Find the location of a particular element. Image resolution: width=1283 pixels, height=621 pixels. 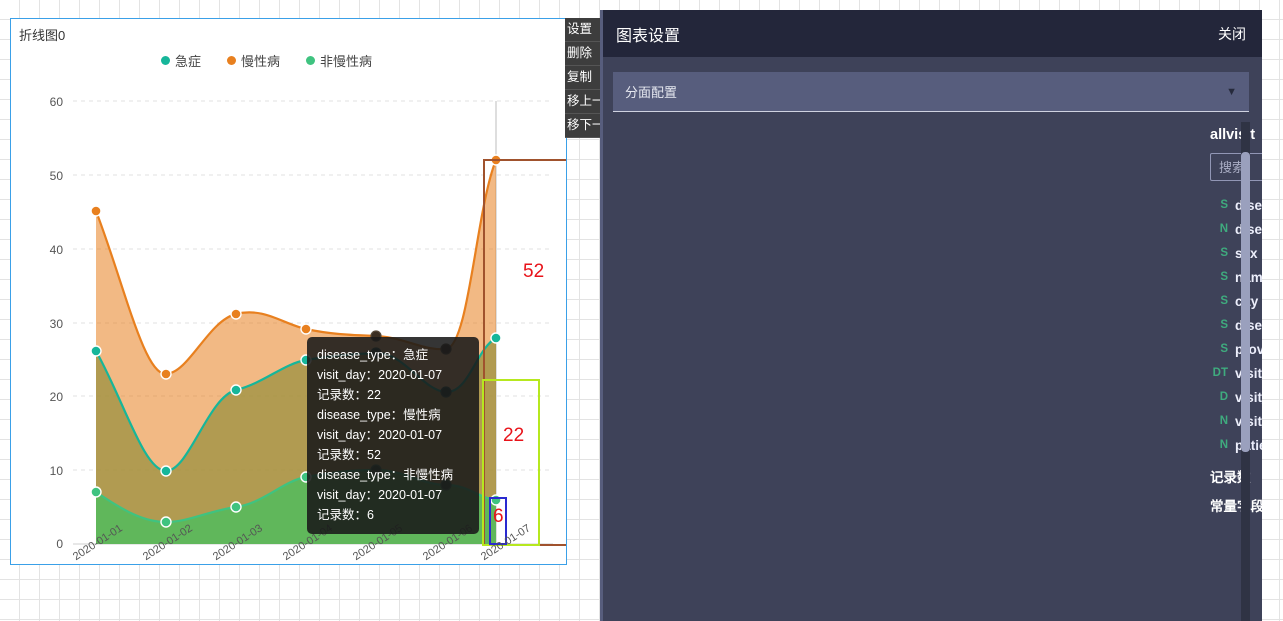

annotation-value-52: 52 is located at coordinates (534, 271).